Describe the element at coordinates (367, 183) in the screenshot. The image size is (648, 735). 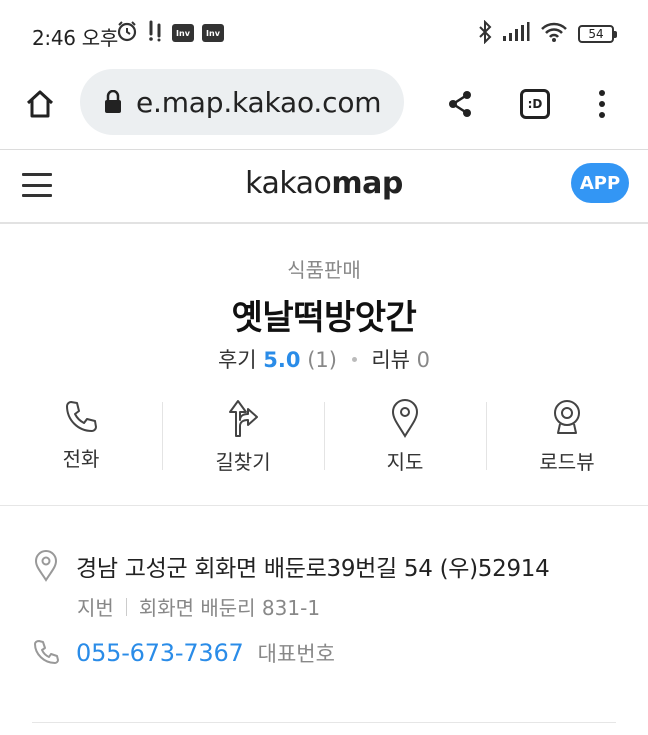
I see `logo-map-text: map` at that location.